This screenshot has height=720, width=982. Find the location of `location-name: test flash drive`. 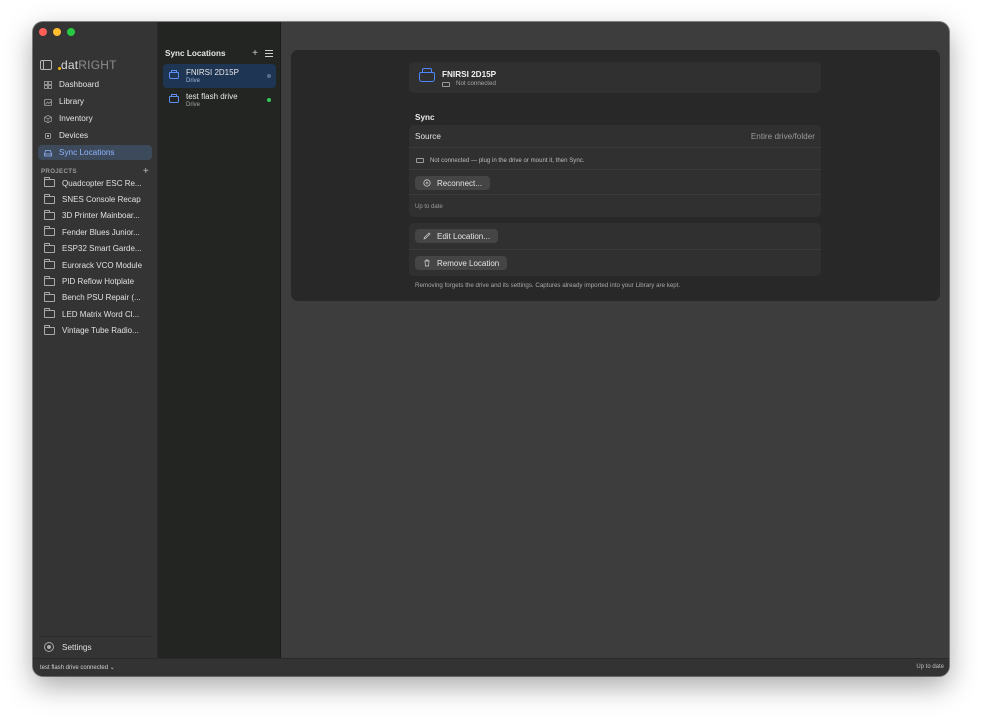

location-name: test flash drive is located at coordinates (212, 96).